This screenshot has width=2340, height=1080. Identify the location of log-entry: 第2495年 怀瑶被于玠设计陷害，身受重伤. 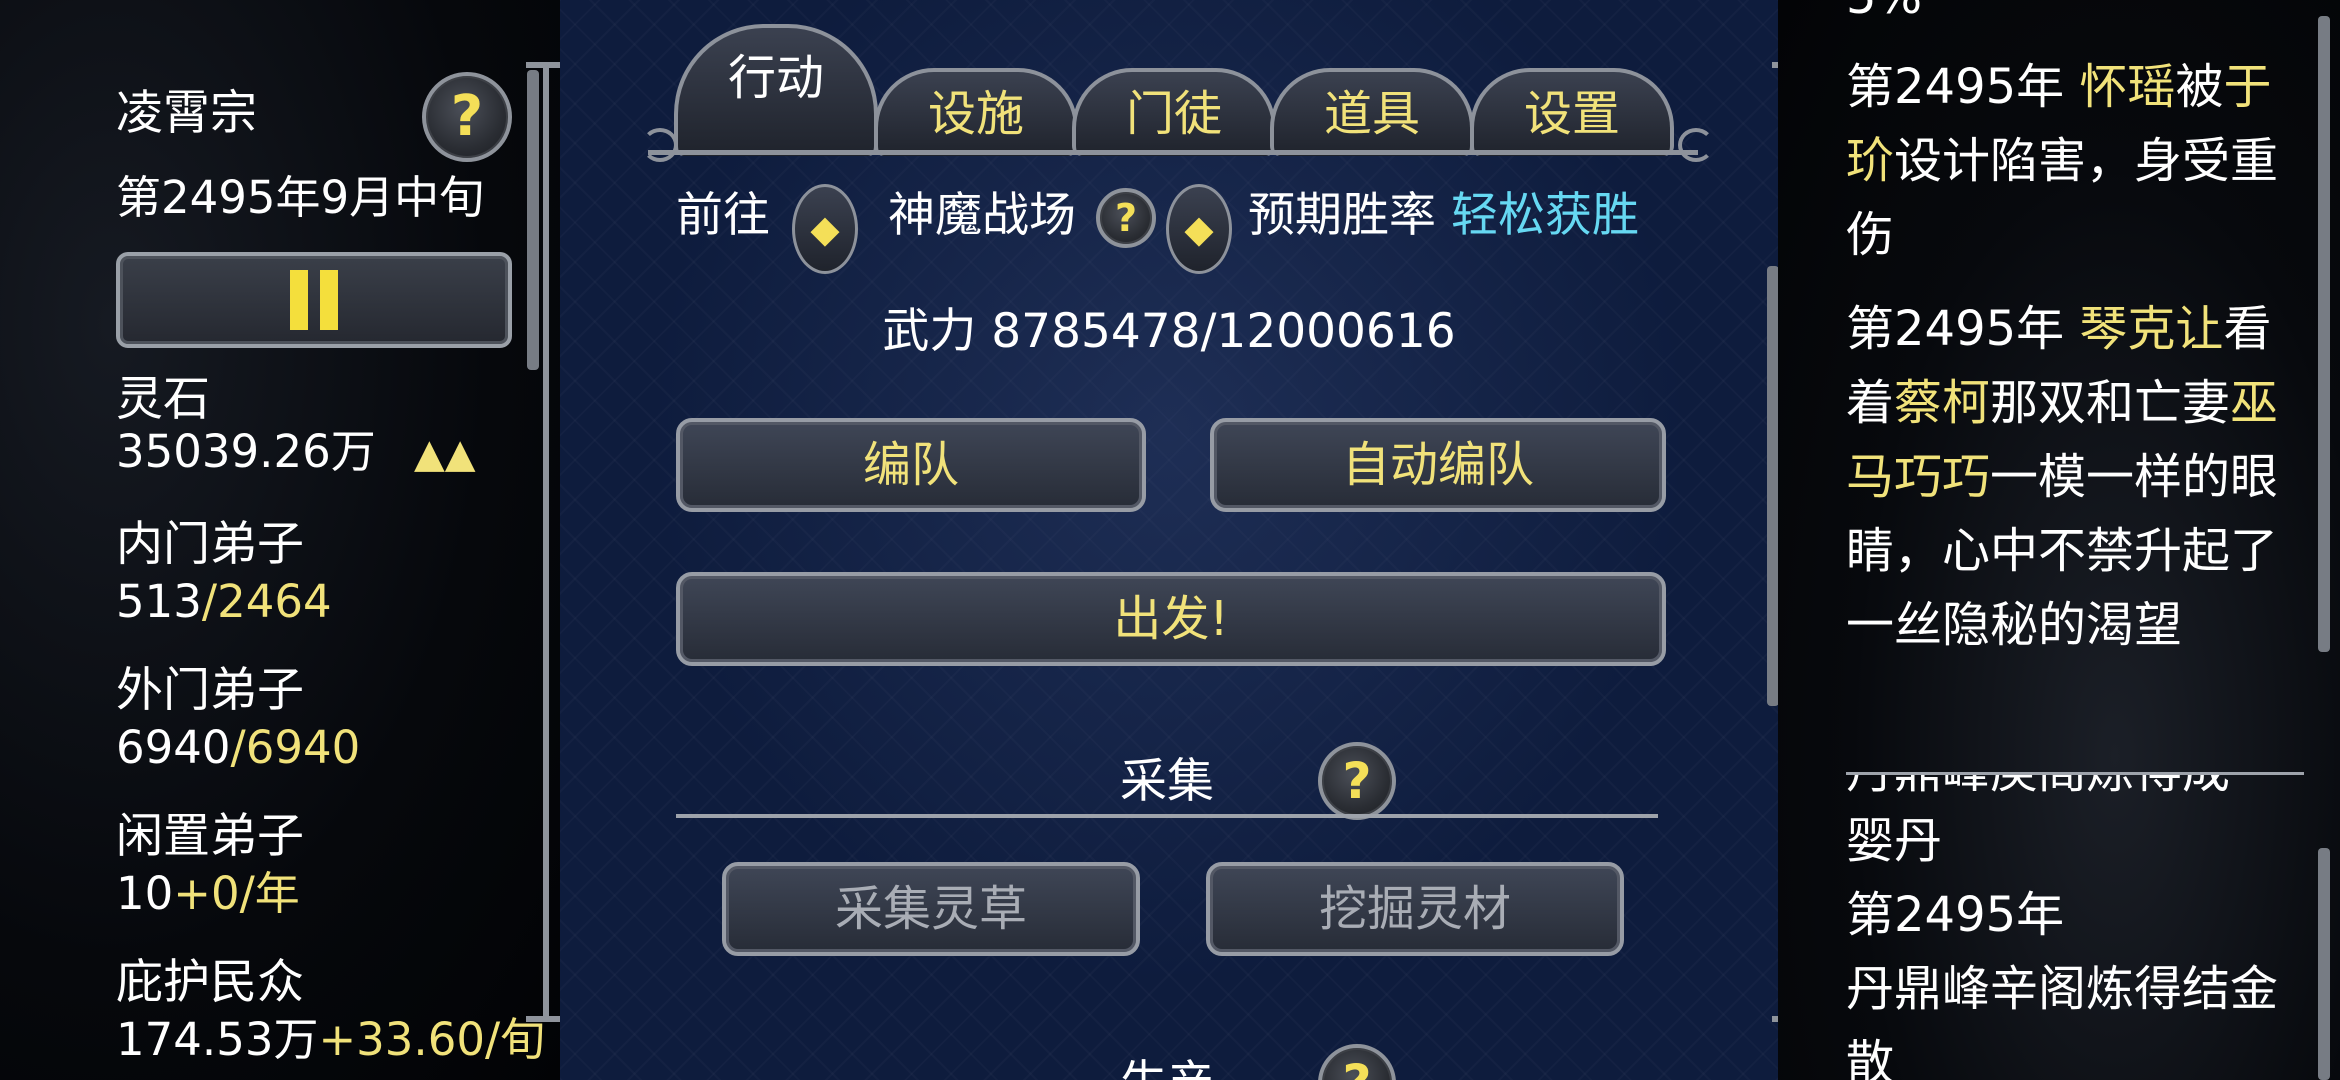
(2062, 161).